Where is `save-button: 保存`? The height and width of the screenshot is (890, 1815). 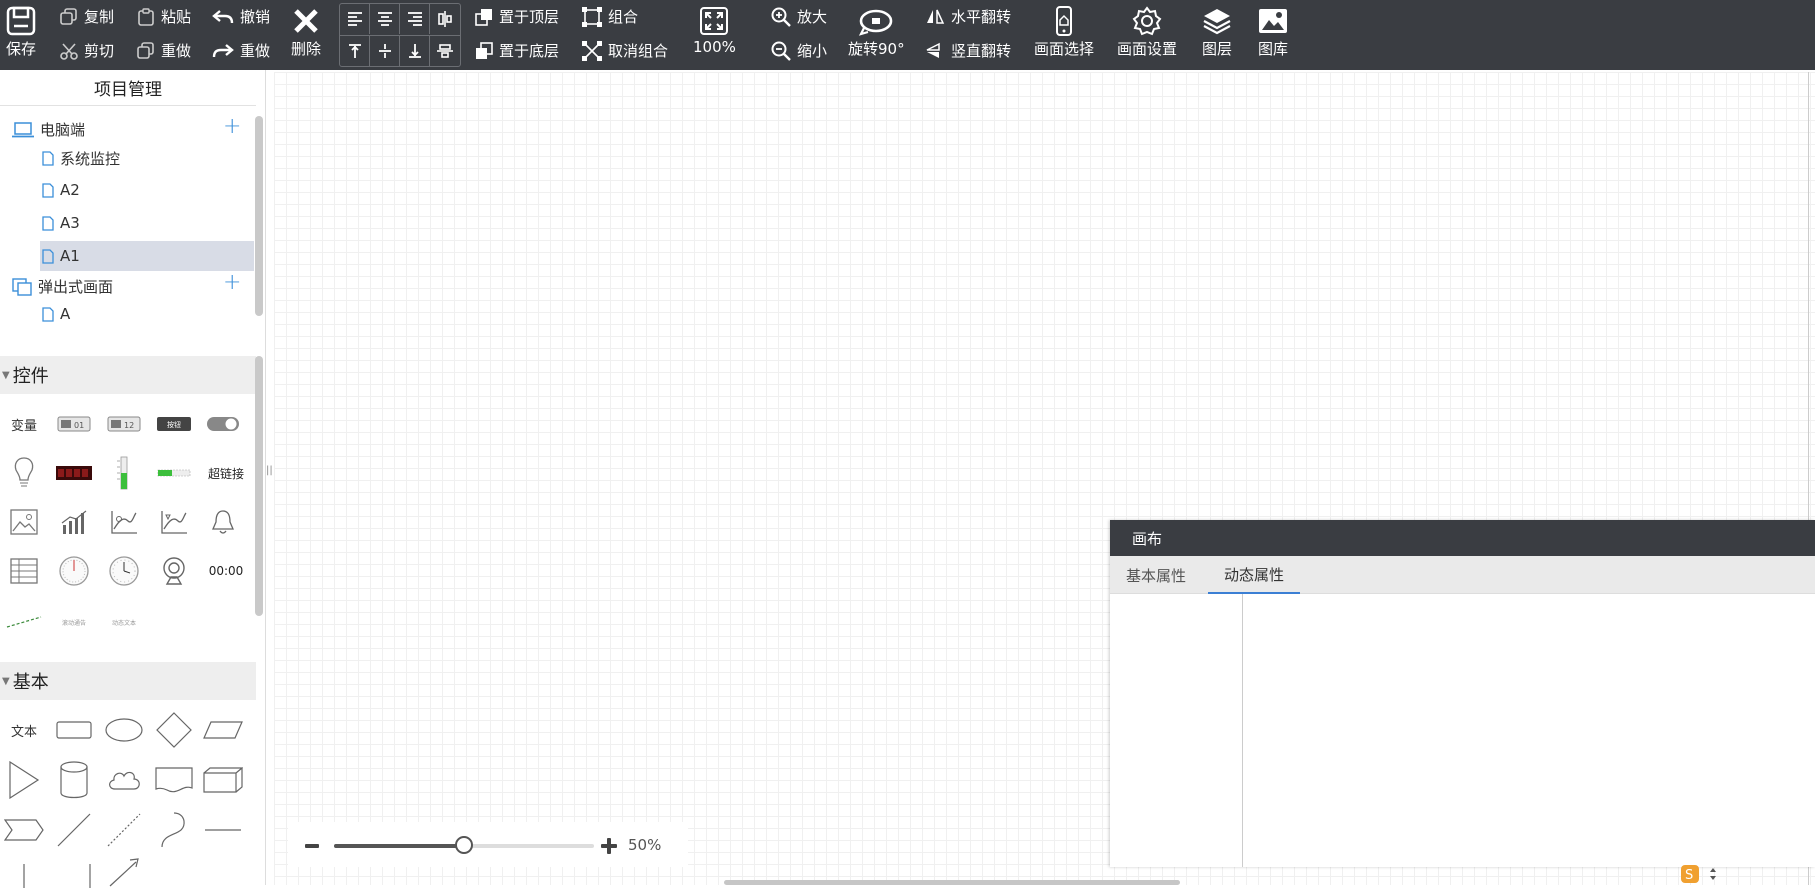 save-button: 保存 is located at coordinates (21, 32).